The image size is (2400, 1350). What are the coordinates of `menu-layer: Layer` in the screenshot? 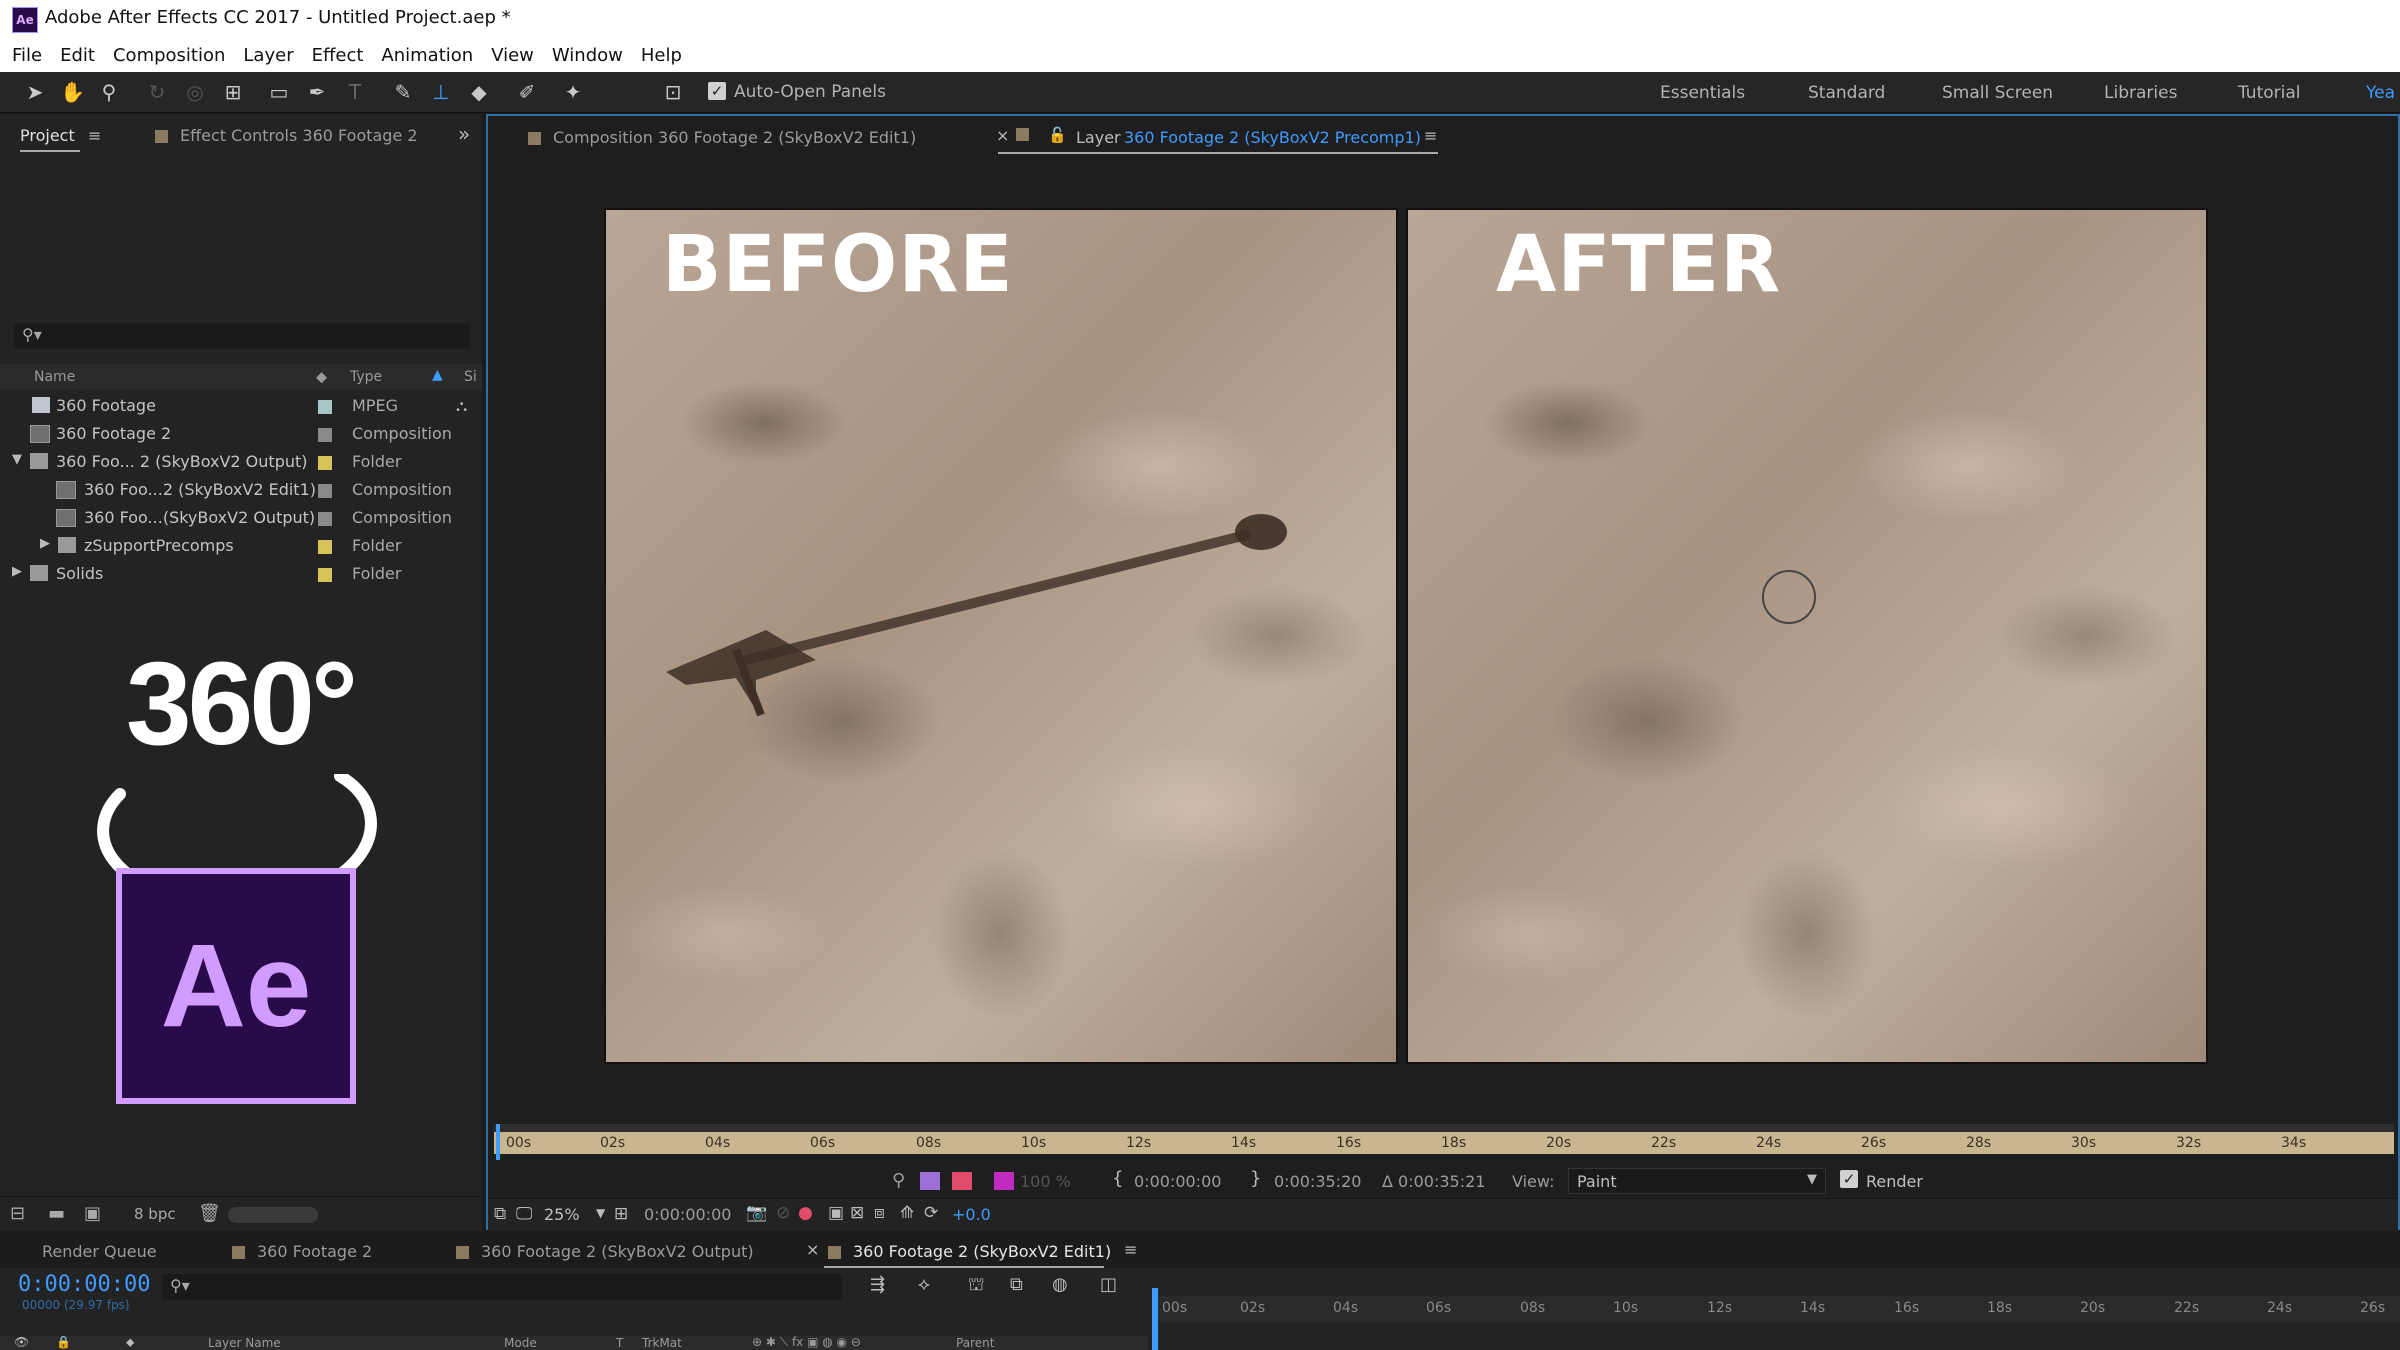 It's located at (268, 55).